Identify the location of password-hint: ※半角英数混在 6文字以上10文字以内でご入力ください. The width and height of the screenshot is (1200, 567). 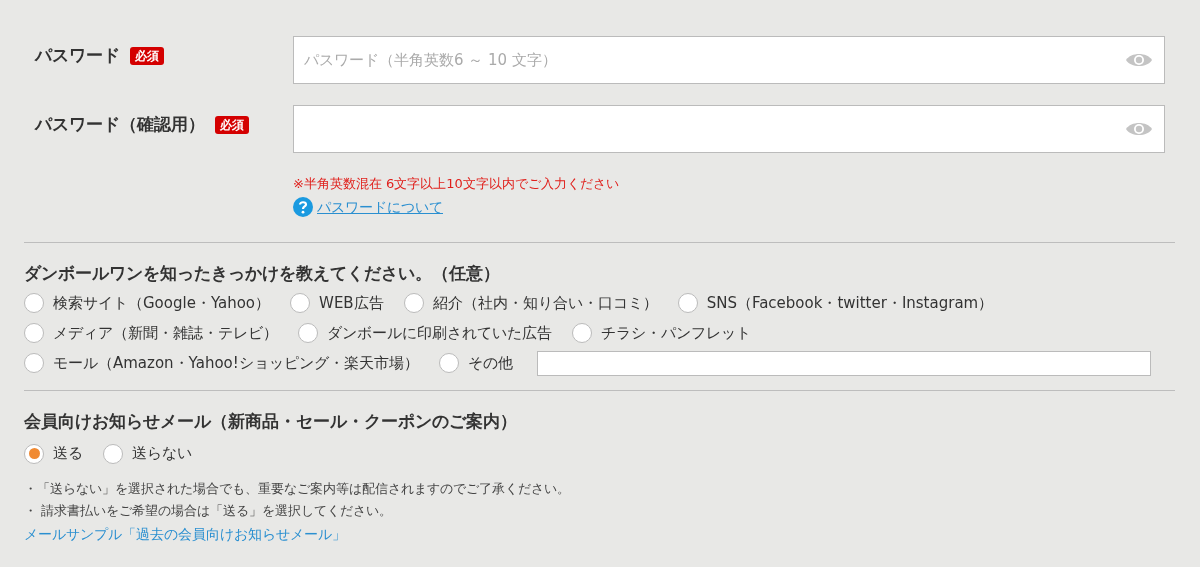
(456, 184).